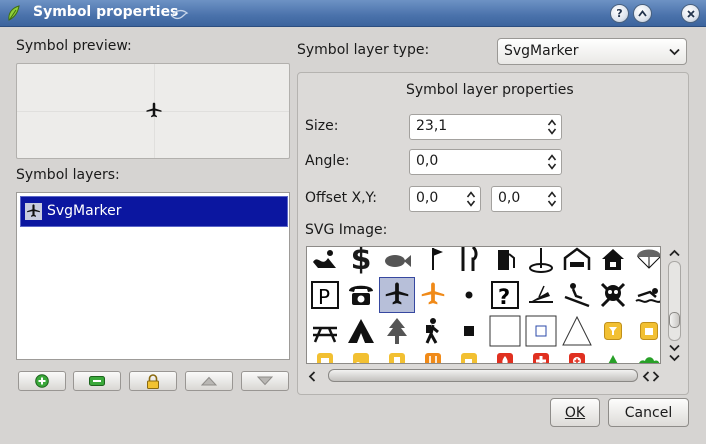  What do you see at coordinates (322, 126) in the screenshot?
I see `size-label: Size:` at bounding box center [322, 126].